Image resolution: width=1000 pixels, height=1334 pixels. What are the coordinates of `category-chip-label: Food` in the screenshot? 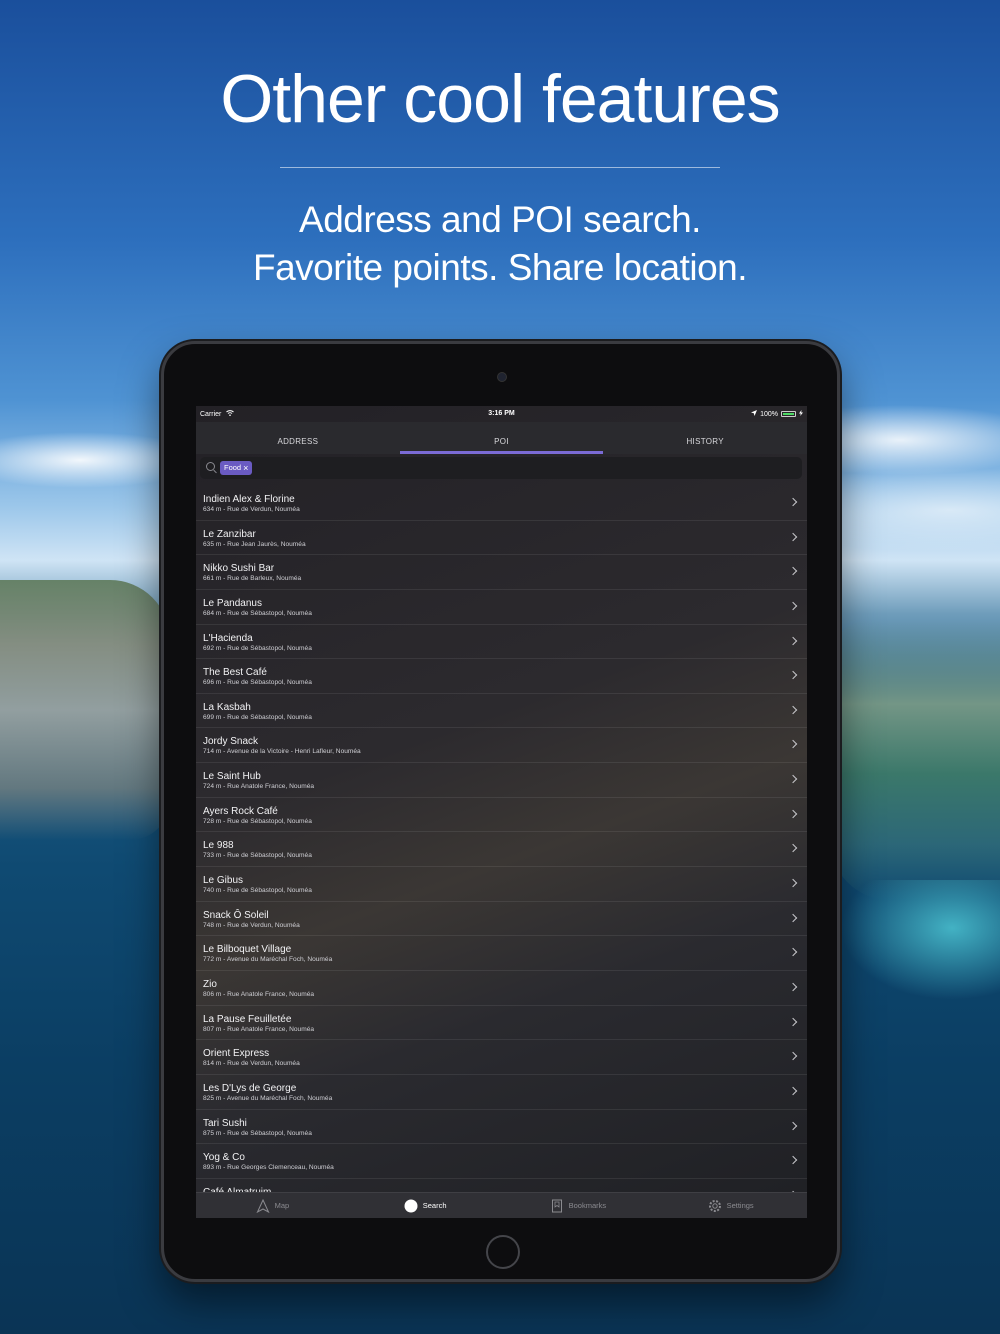 It's located at (233, 467).